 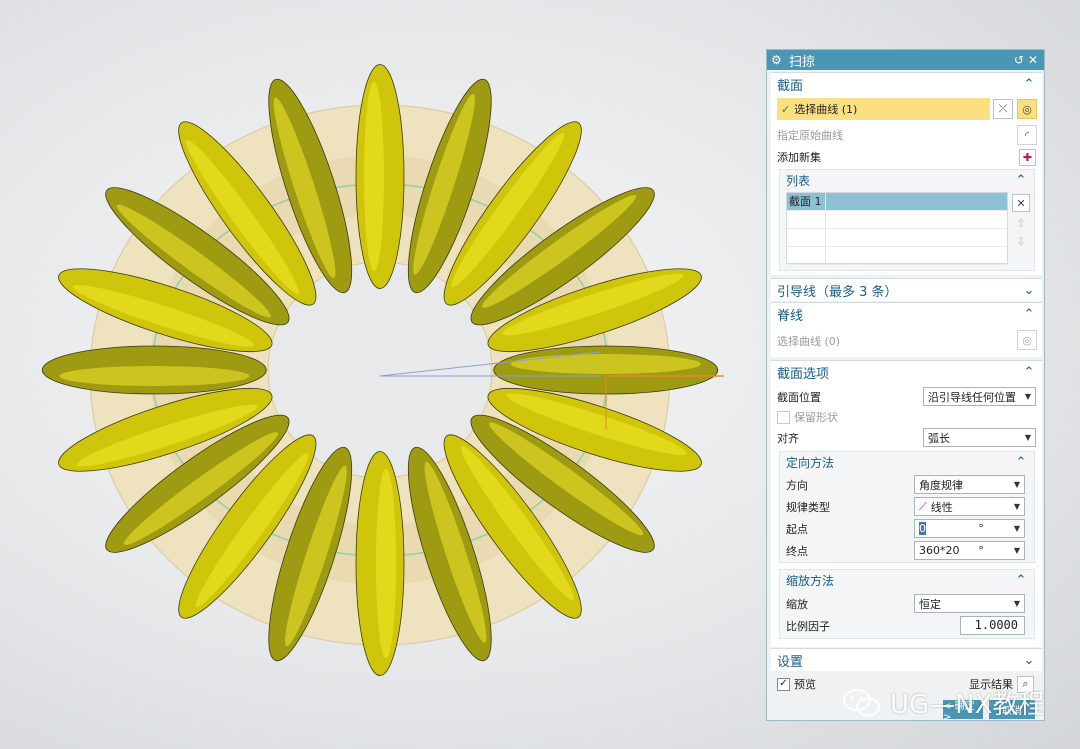 What do you see at coordinates (816, 417) in the screenshot?
I see `preserve-shape-label: 保留形状` at bounding box center [816, 417].